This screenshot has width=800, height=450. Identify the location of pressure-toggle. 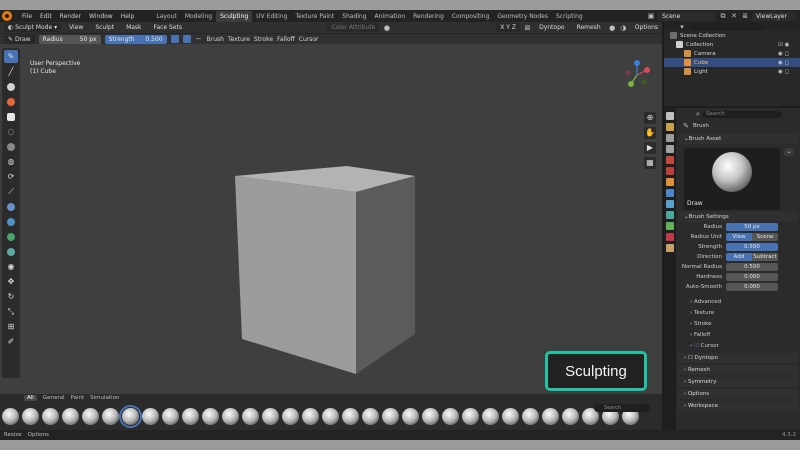
(174, 39).